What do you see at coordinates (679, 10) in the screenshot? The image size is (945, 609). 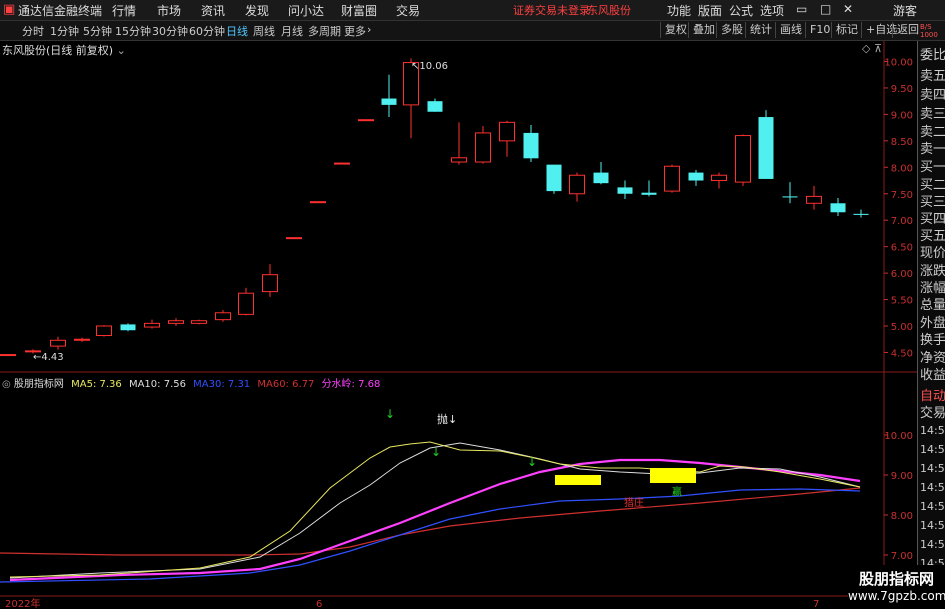 I see `menu-gongneng: 功能` at bounding box center [679, 10].